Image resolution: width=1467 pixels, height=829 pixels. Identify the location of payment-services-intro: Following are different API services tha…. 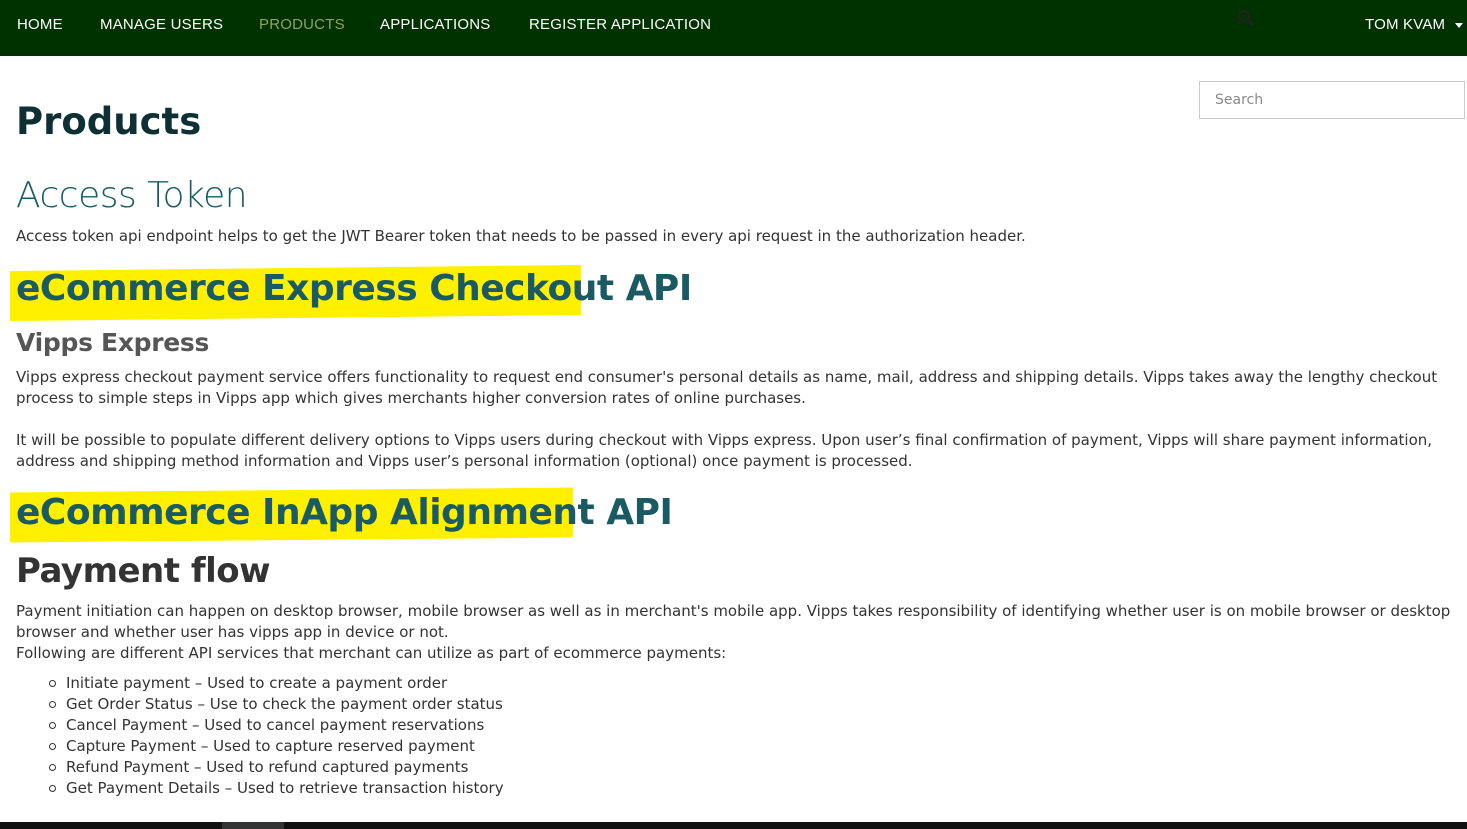
(371, 653).